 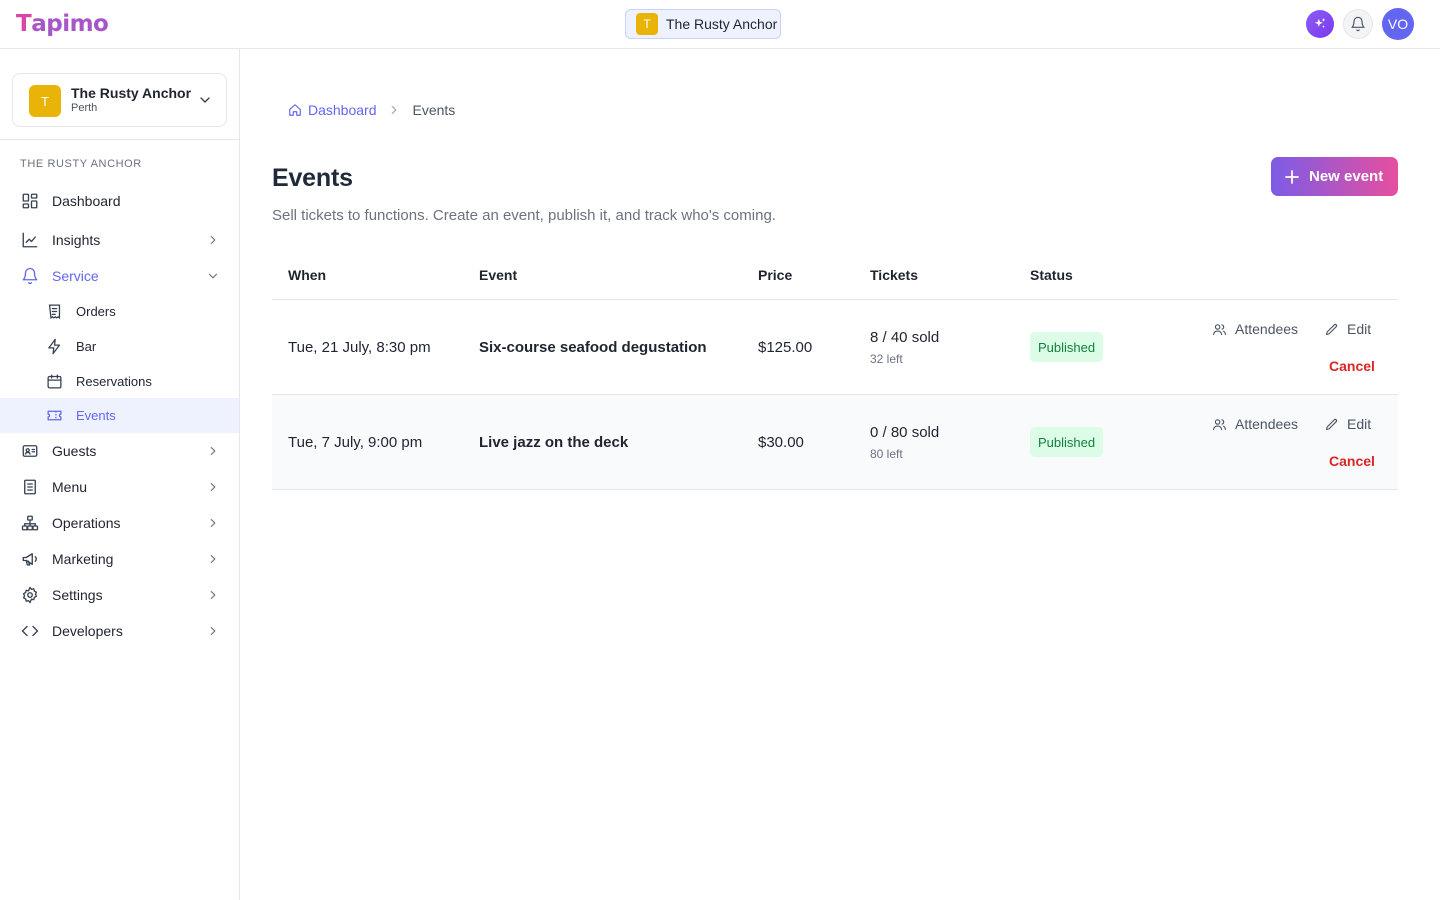 What do you see at coordinates (1267, 329) in the screenshot?
I see `attendees-label: Attendees` at bounding box center [1267, 329].